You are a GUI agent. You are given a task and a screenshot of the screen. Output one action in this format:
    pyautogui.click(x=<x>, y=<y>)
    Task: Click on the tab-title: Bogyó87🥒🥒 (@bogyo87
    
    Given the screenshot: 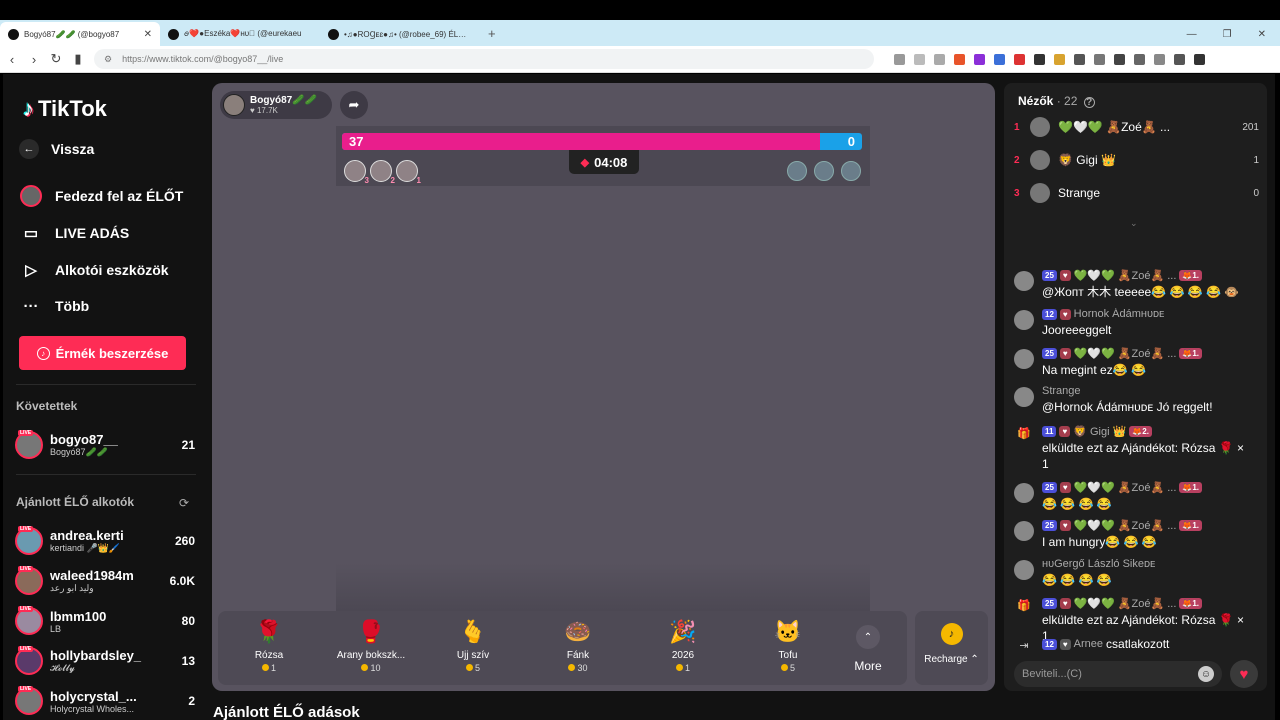 What is the action you would take?
    pyautogui.click(x=72, y=34)
    